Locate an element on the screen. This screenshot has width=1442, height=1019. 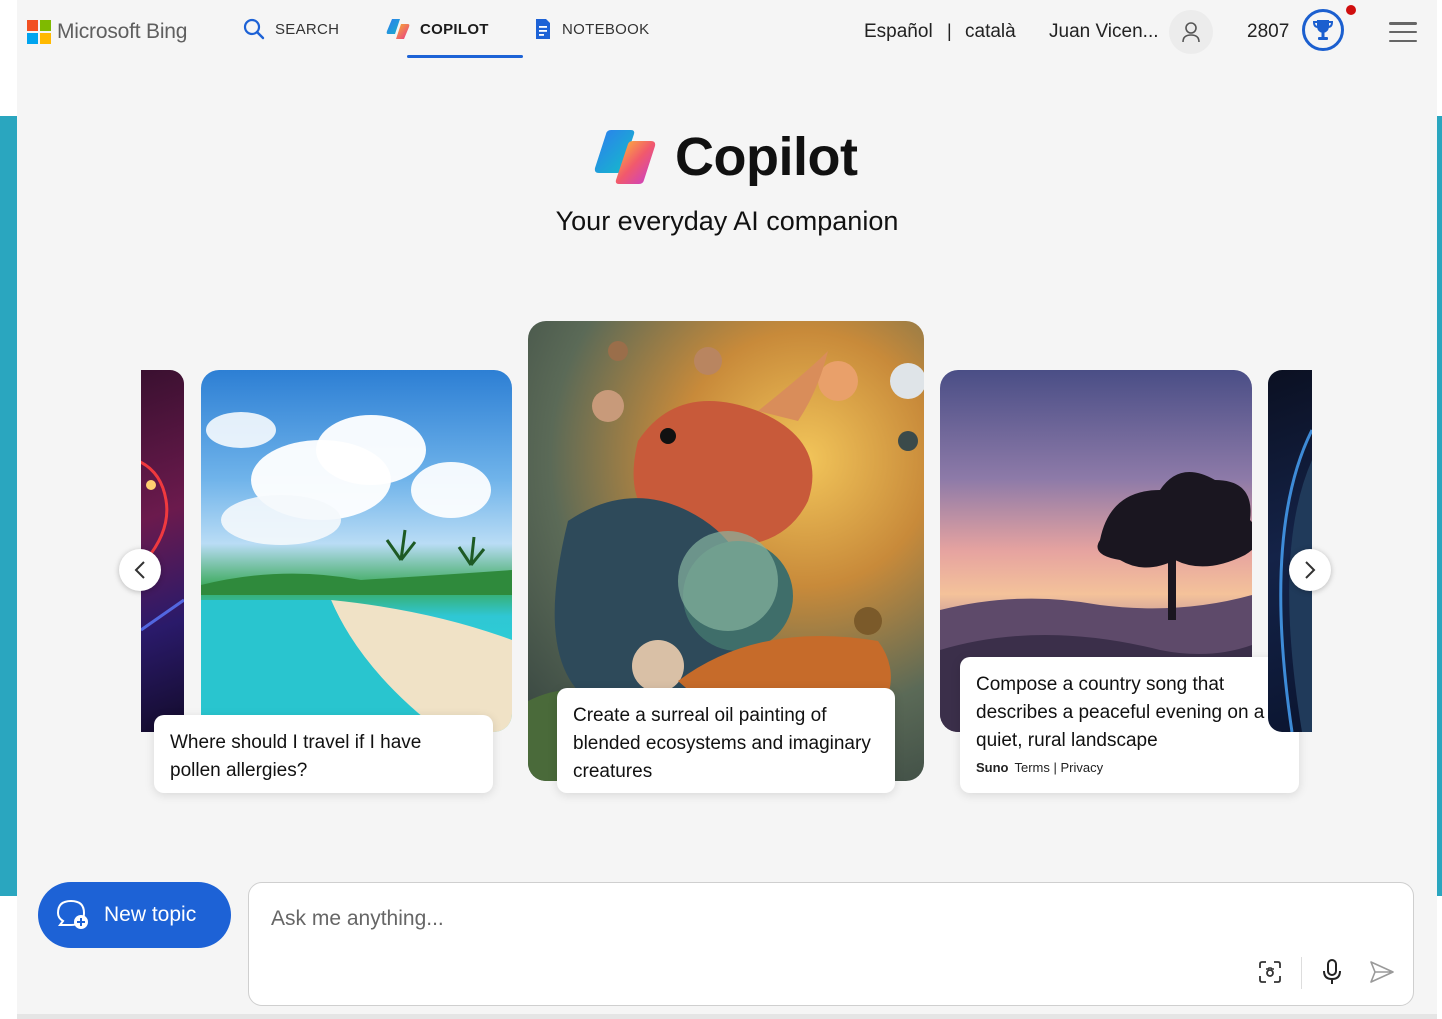
new-topic-button: New topic is located at coordinates (134, 915).